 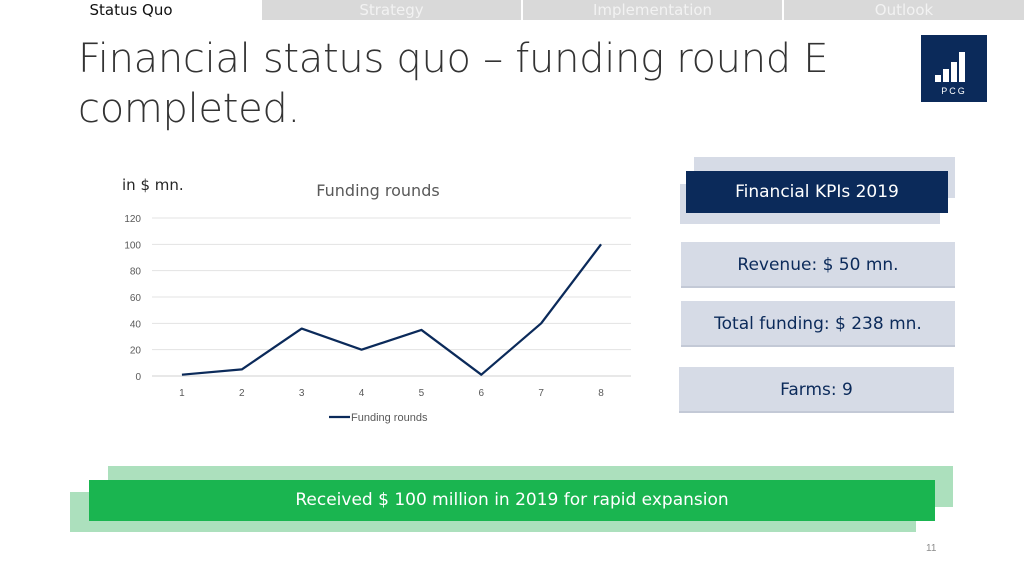 I want to click on y-tick-label: 80, so click(x=136, y=272).